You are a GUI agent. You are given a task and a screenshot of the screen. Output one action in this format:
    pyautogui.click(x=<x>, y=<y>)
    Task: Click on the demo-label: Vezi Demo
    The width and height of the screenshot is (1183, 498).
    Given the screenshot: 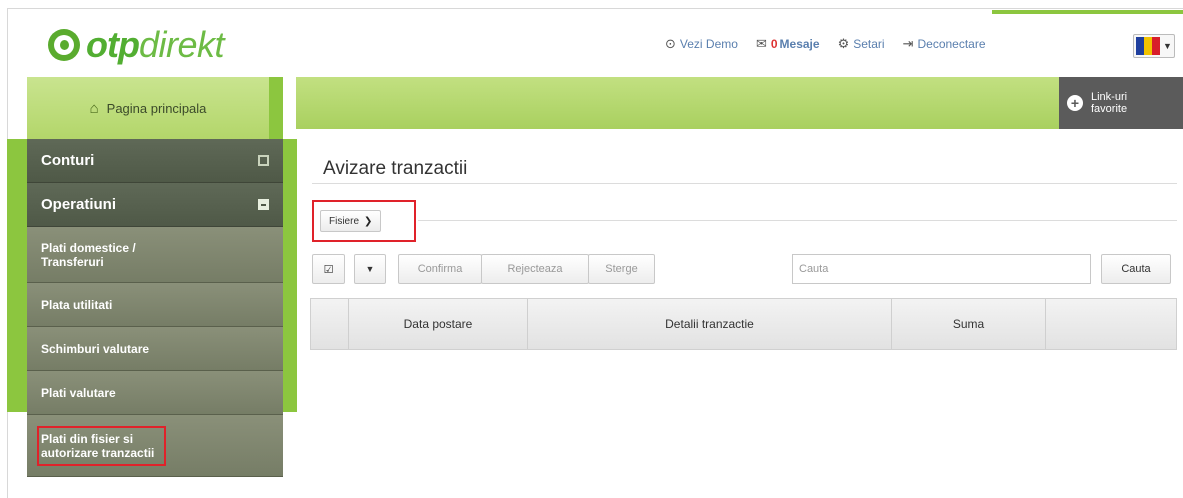 What is the action you would take?
    pyautogui.click(x=708, y=44)
    